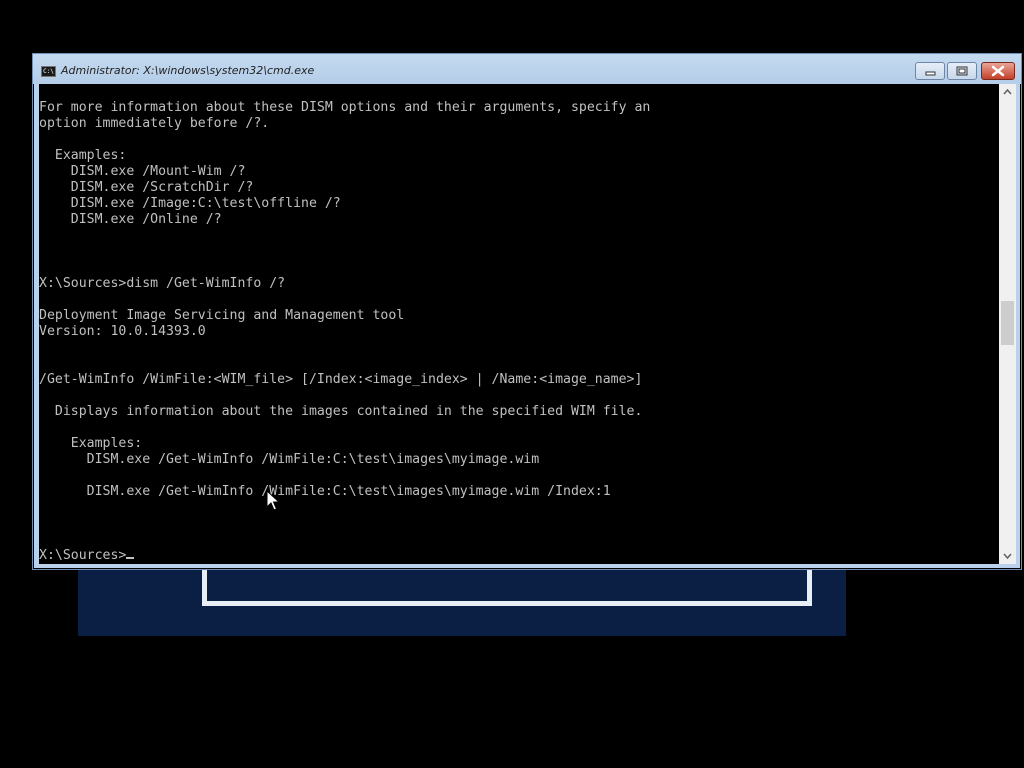 The image size is (1024, 768). I want to click on console-line: DISM.exe /Online /?, so click(344, 220).